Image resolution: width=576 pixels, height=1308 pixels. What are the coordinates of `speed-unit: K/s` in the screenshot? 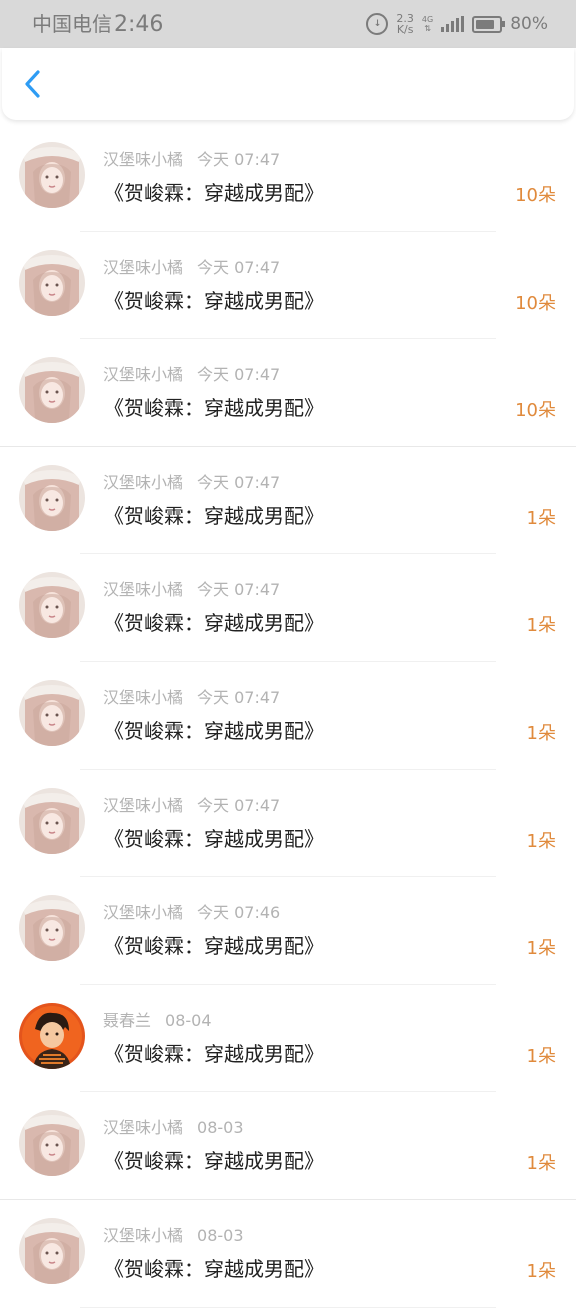 It's located at (405, 29).